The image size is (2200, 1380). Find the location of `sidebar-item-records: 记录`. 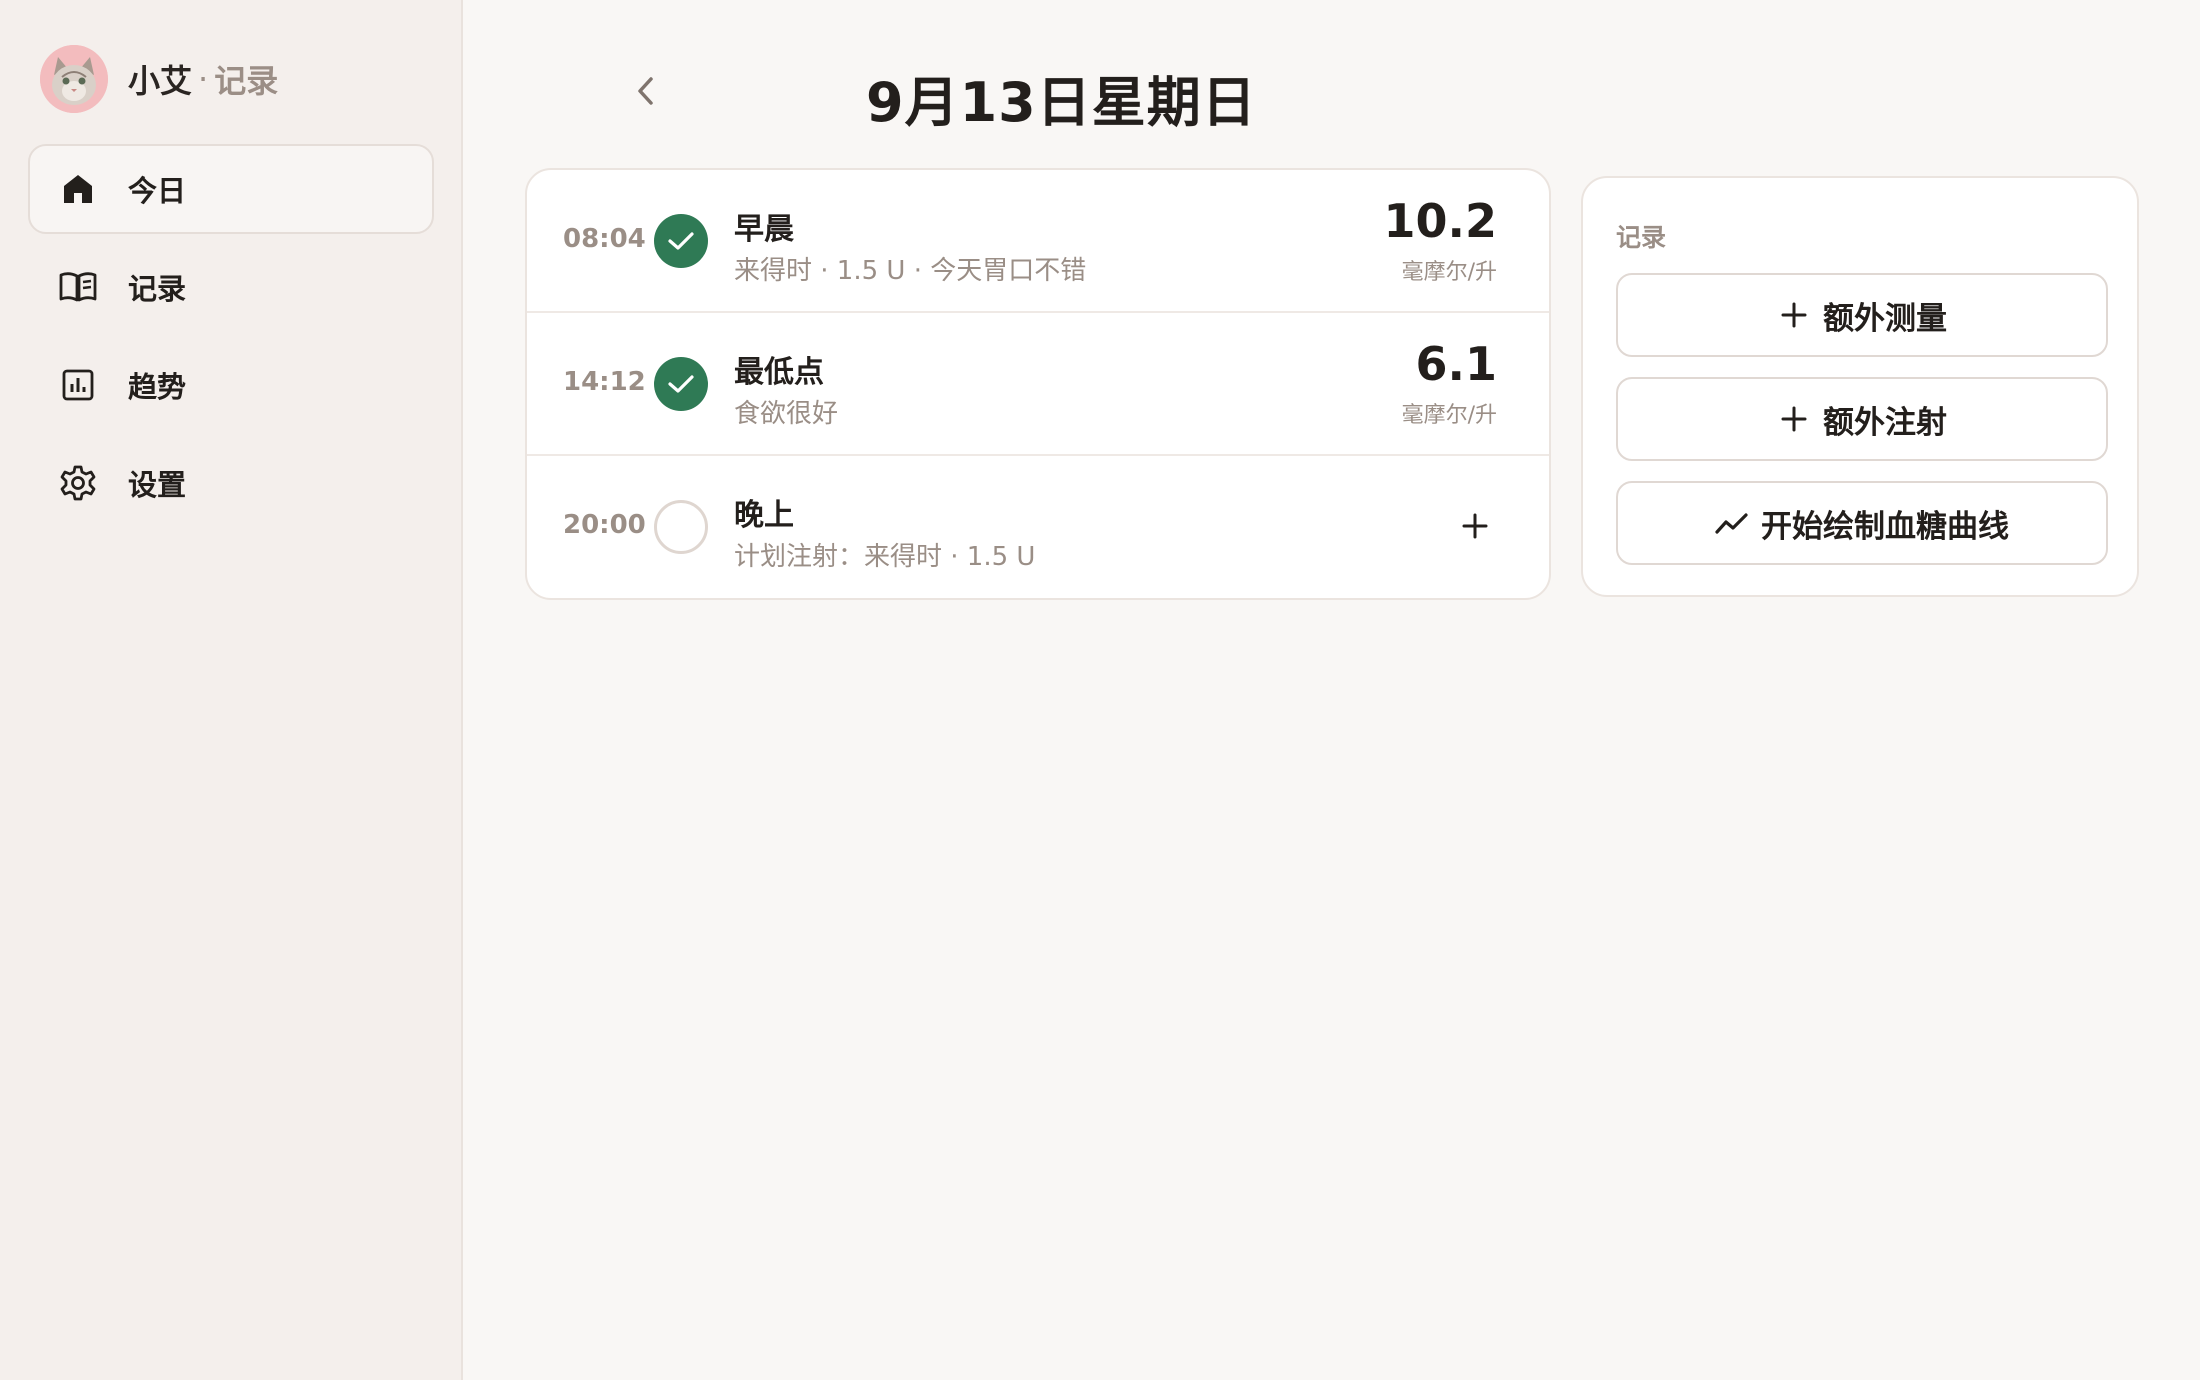

sidebar-item-records: 记录 is located at coordinates (231, 287).